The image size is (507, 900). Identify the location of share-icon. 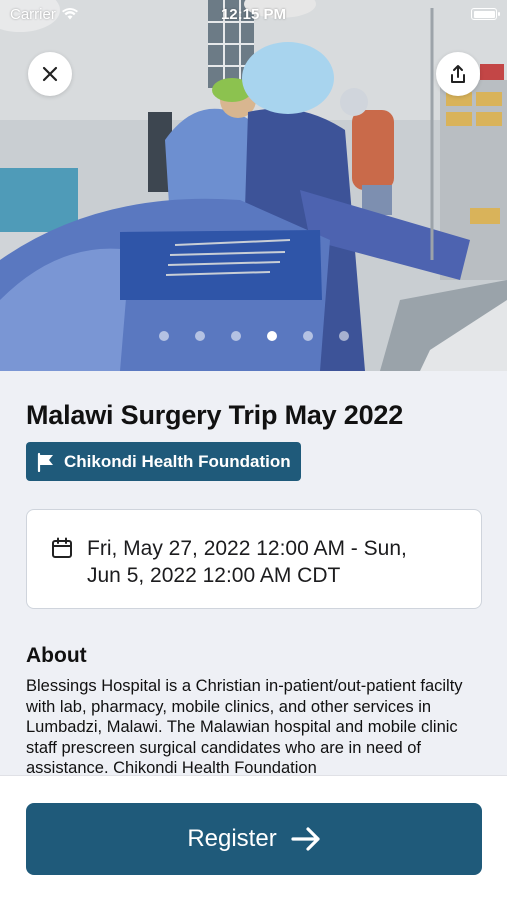
(458, 74).